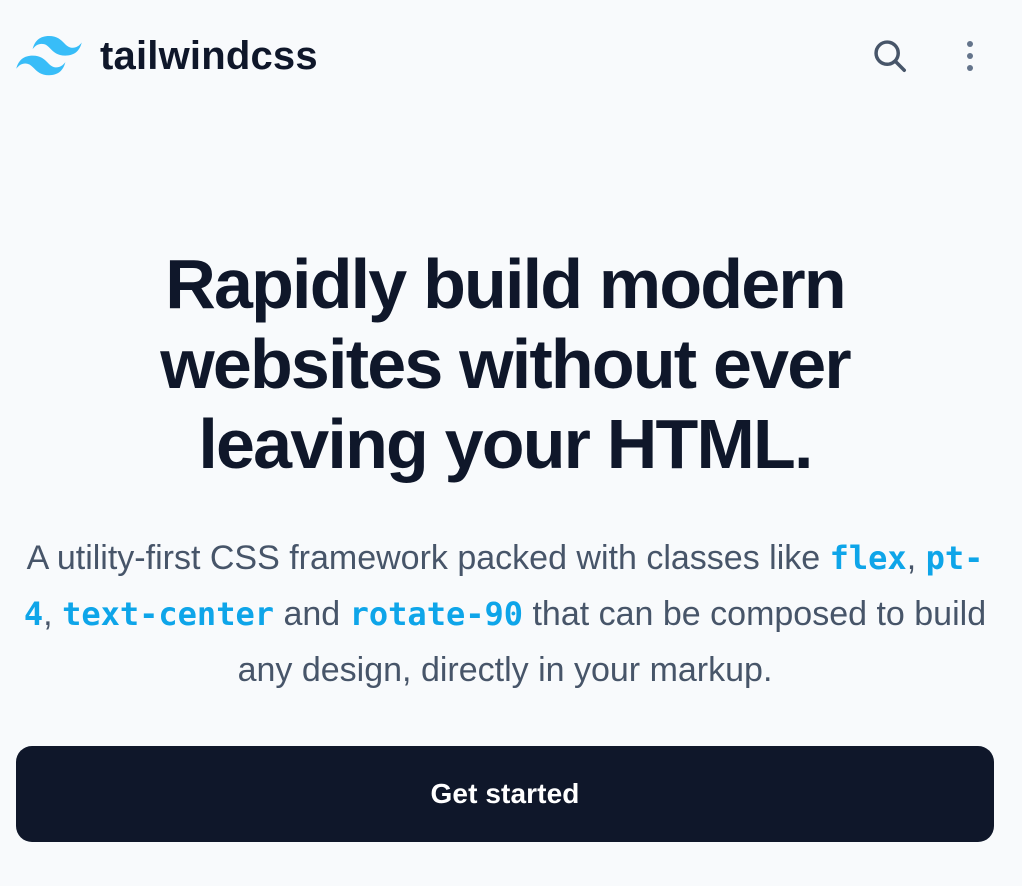 The image size is (1022, 886). Describe the element at coordinates (505, 444) in the screenshot. I see `hero-title-line-3: leaving your HTML.` at that location.